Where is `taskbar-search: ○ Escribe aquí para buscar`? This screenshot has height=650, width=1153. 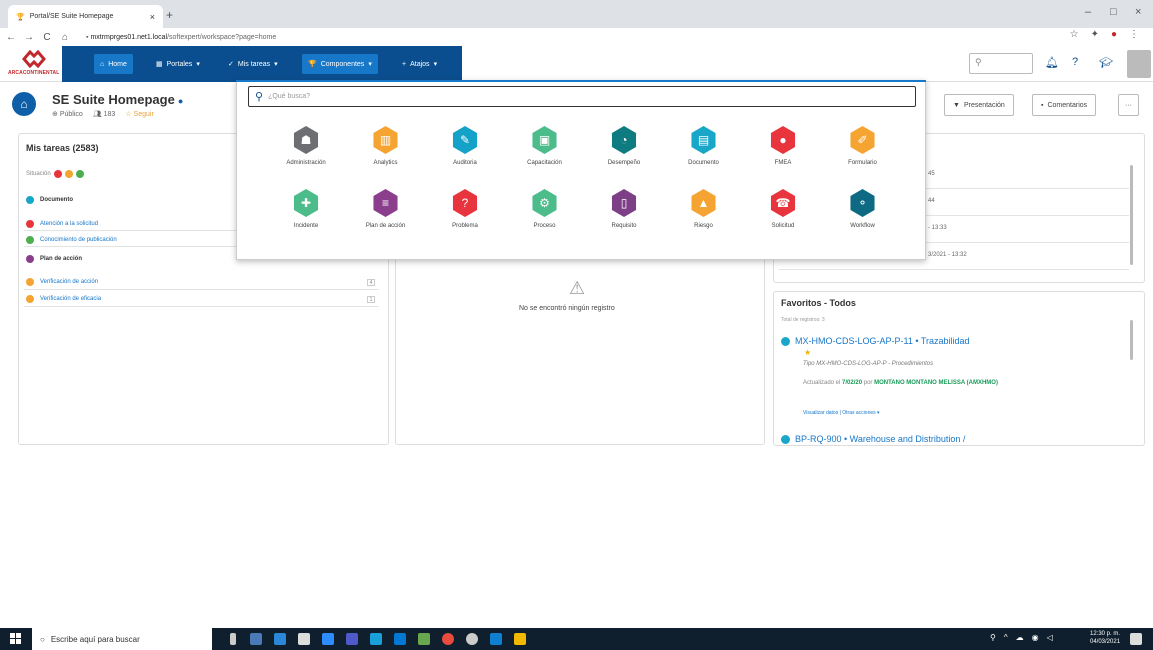 taskbar-search: ○ Escribe aquí para buscar is located at coordinates (122, 639).